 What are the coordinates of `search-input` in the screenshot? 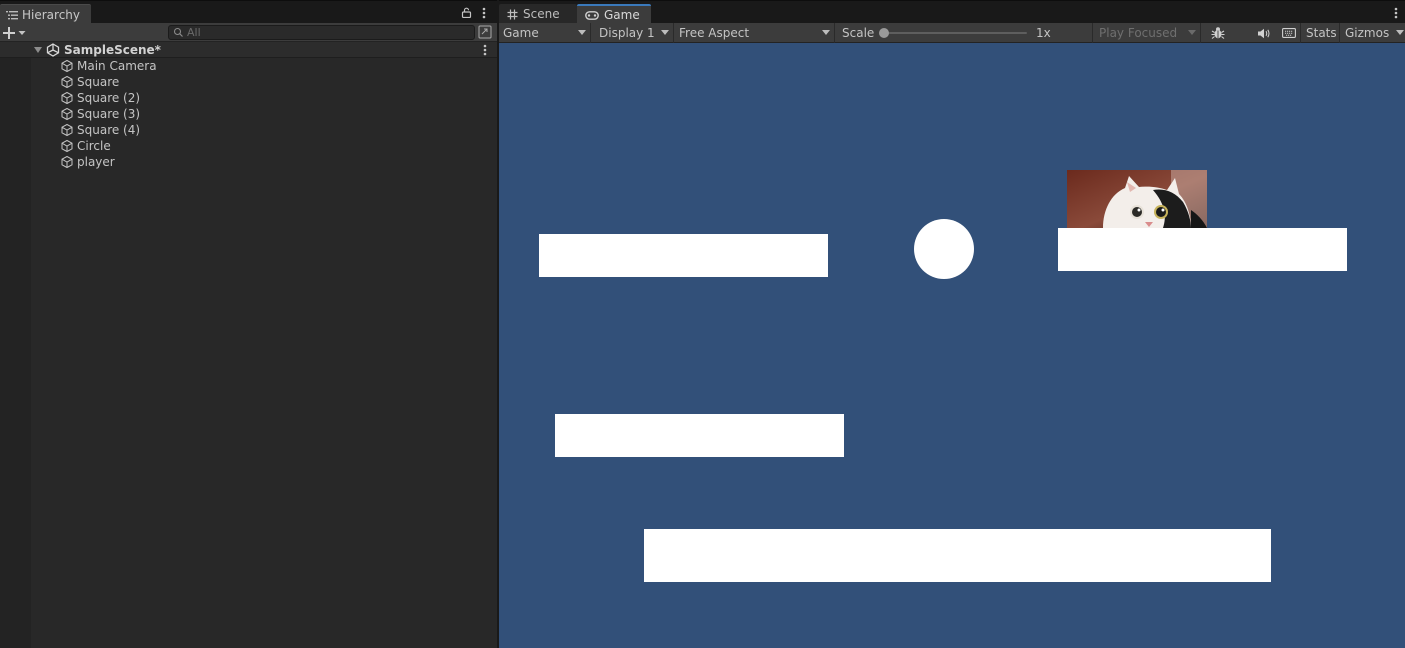 It's located at (327, 32).